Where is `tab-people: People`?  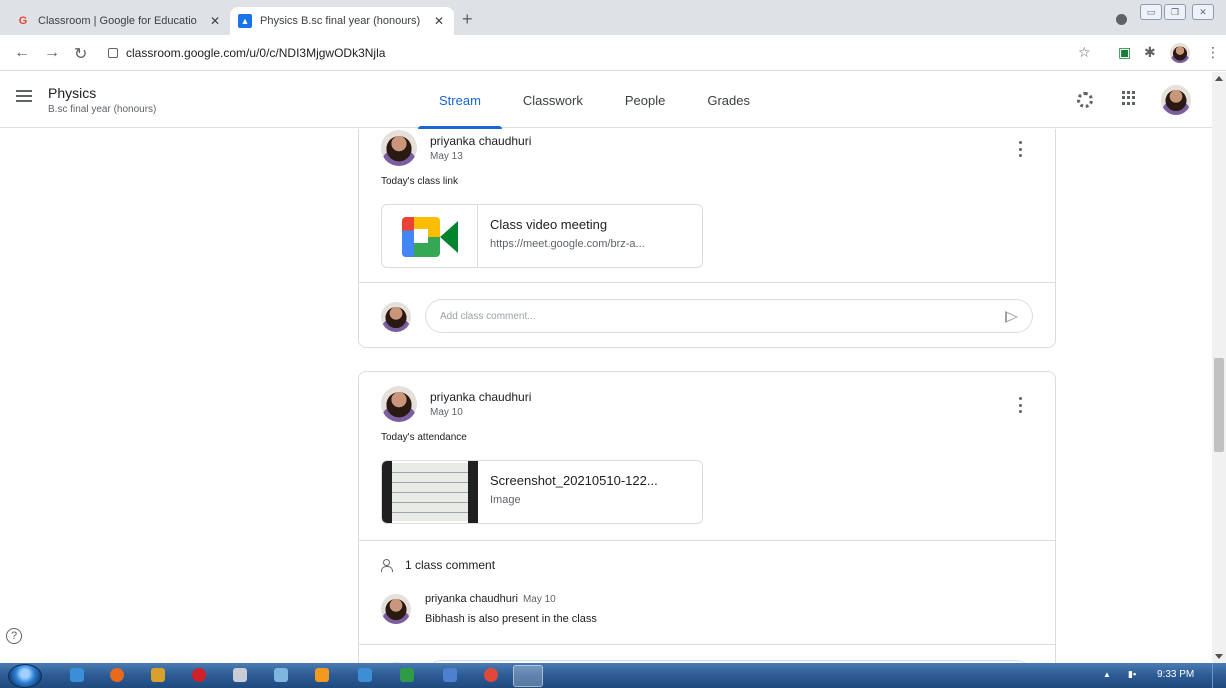 tab-people: People is located at coordinates (645, 100).